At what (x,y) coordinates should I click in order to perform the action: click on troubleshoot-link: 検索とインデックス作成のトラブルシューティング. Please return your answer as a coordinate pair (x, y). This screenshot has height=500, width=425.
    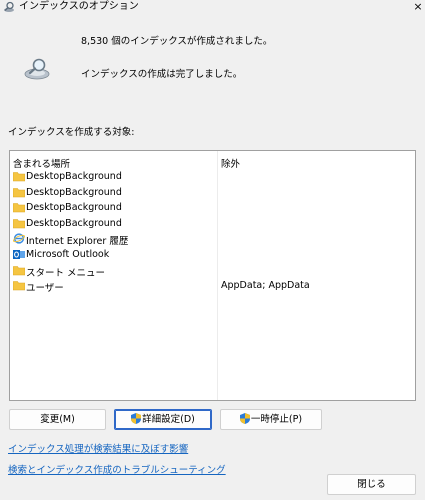
    Looking at the image, I should click on (117, 469).